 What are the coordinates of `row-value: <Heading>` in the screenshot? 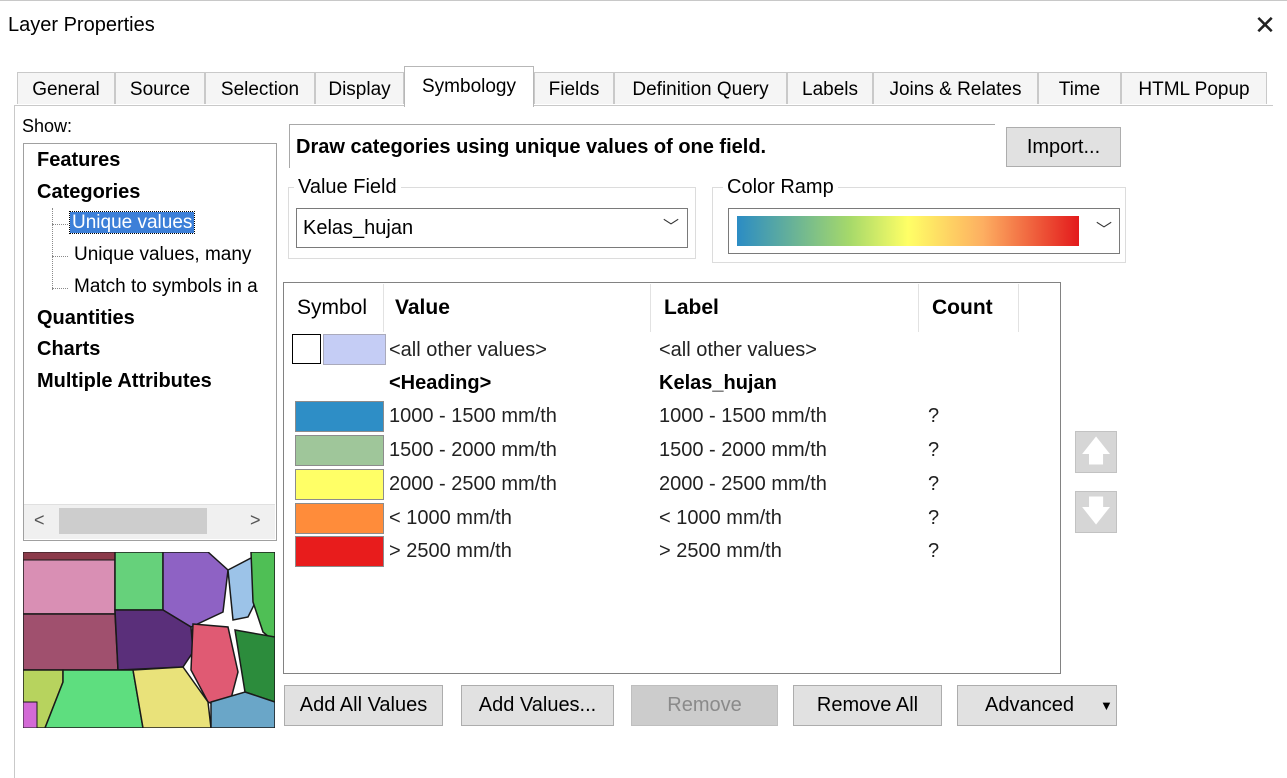 It's located at (440, 383).